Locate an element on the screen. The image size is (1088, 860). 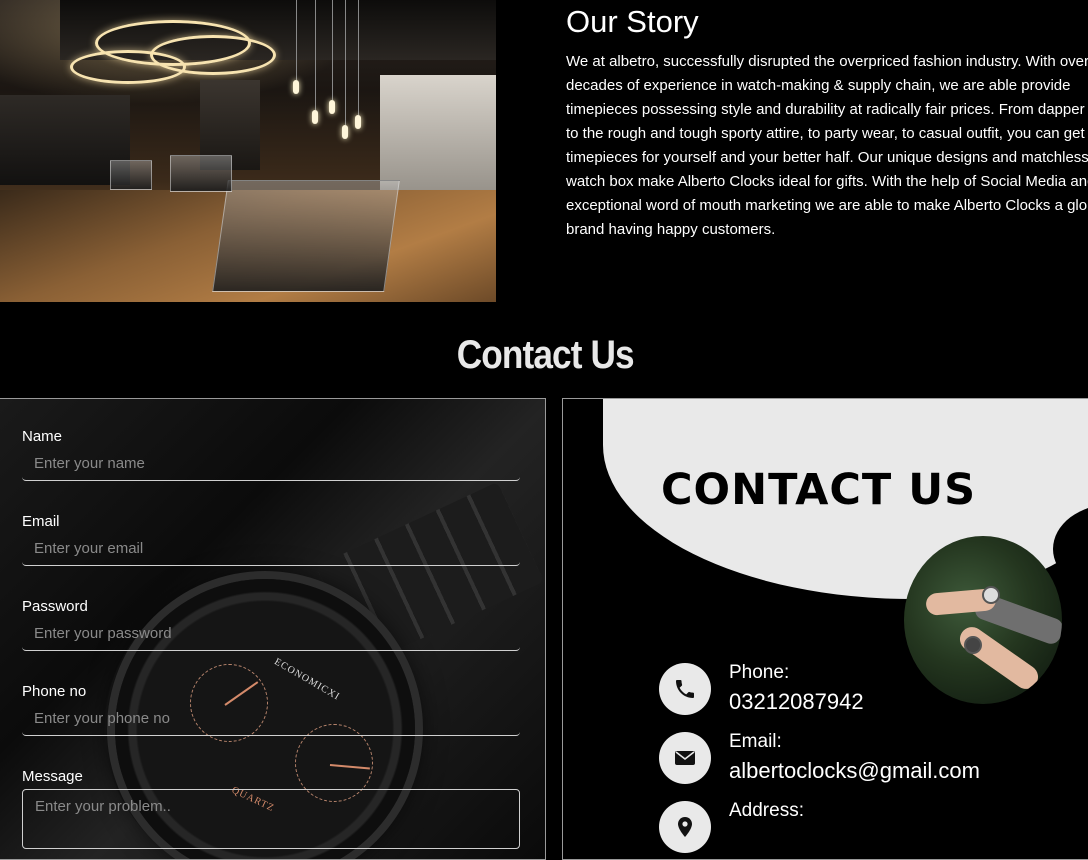
phone-label: Phone no is located at coordinates (54, 691).